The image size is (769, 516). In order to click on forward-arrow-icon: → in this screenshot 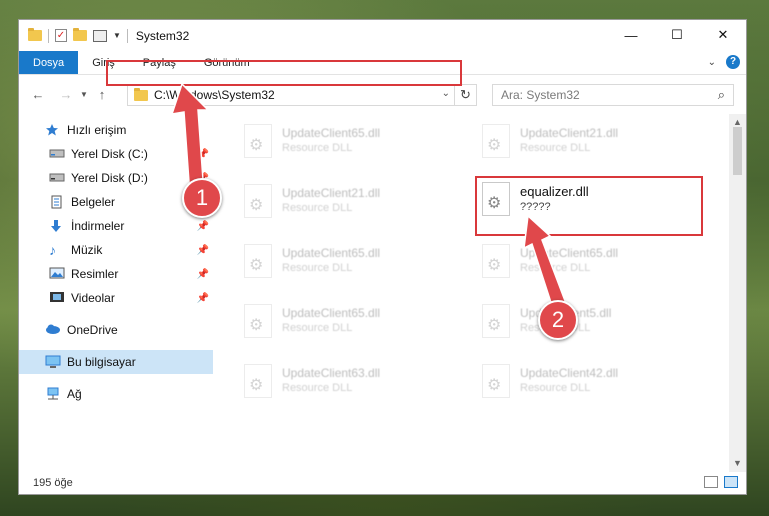, I will do `click(66, 94)`.